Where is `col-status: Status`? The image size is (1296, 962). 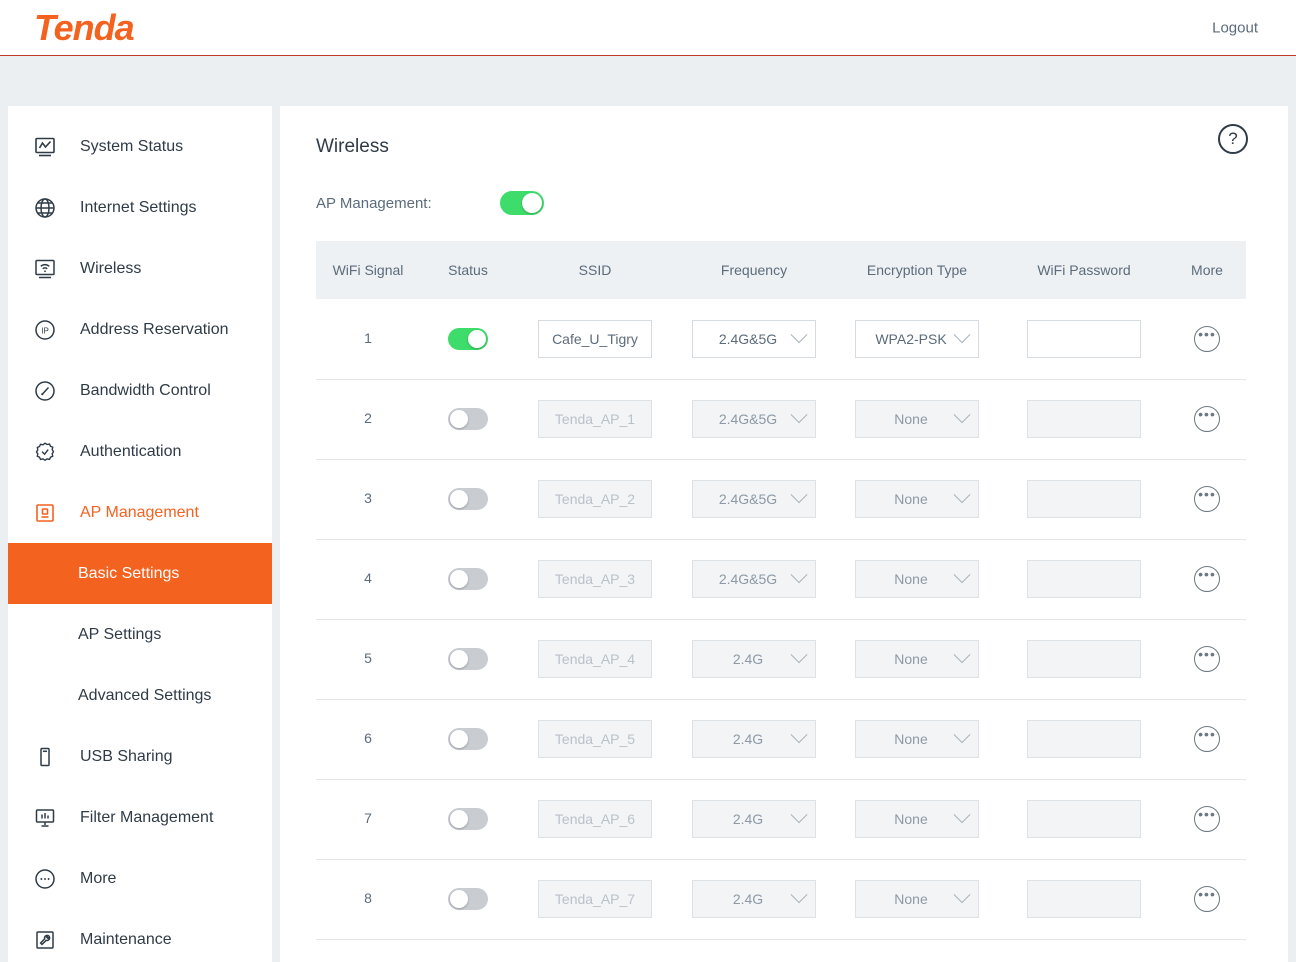 col-status: Status is located at coordinates (468, 270).